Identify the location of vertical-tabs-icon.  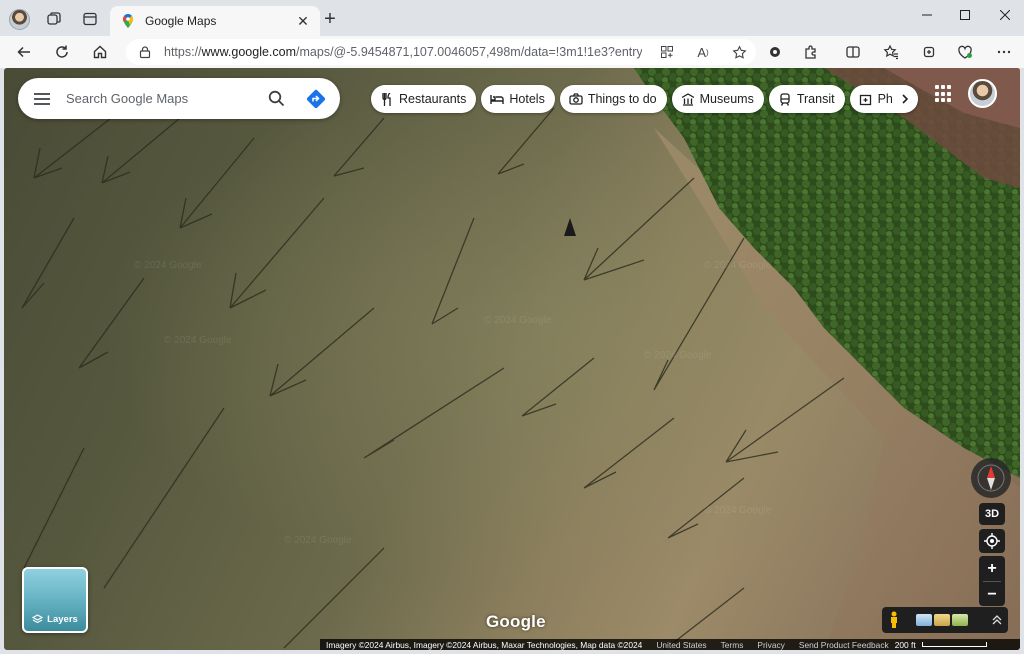
(90, 19).